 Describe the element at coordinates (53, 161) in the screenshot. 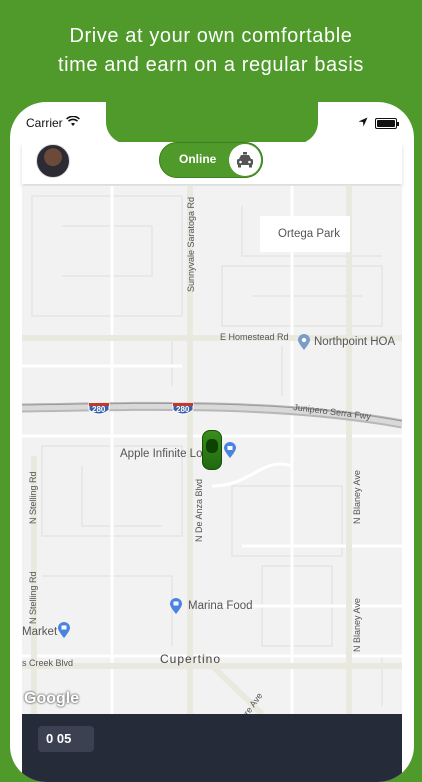

I see `avatar` at that location.